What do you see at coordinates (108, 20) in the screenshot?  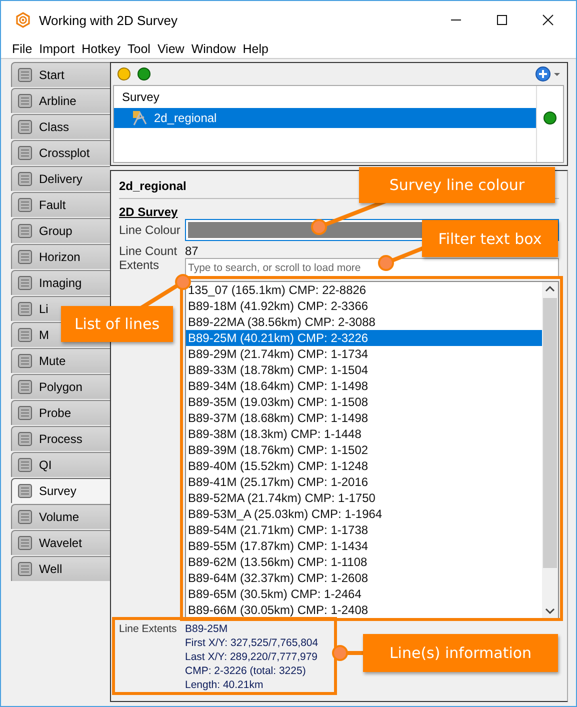 I see `window-title: Working with 2D Survey` at bounding box center [108, 20].